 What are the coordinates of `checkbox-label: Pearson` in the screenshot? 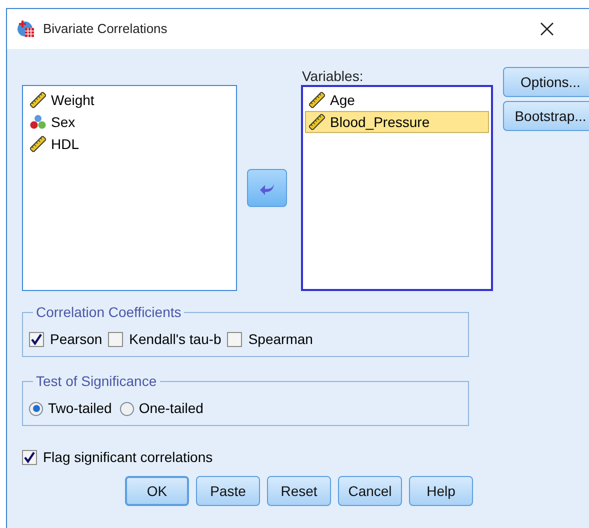 It's located at (76, 339).